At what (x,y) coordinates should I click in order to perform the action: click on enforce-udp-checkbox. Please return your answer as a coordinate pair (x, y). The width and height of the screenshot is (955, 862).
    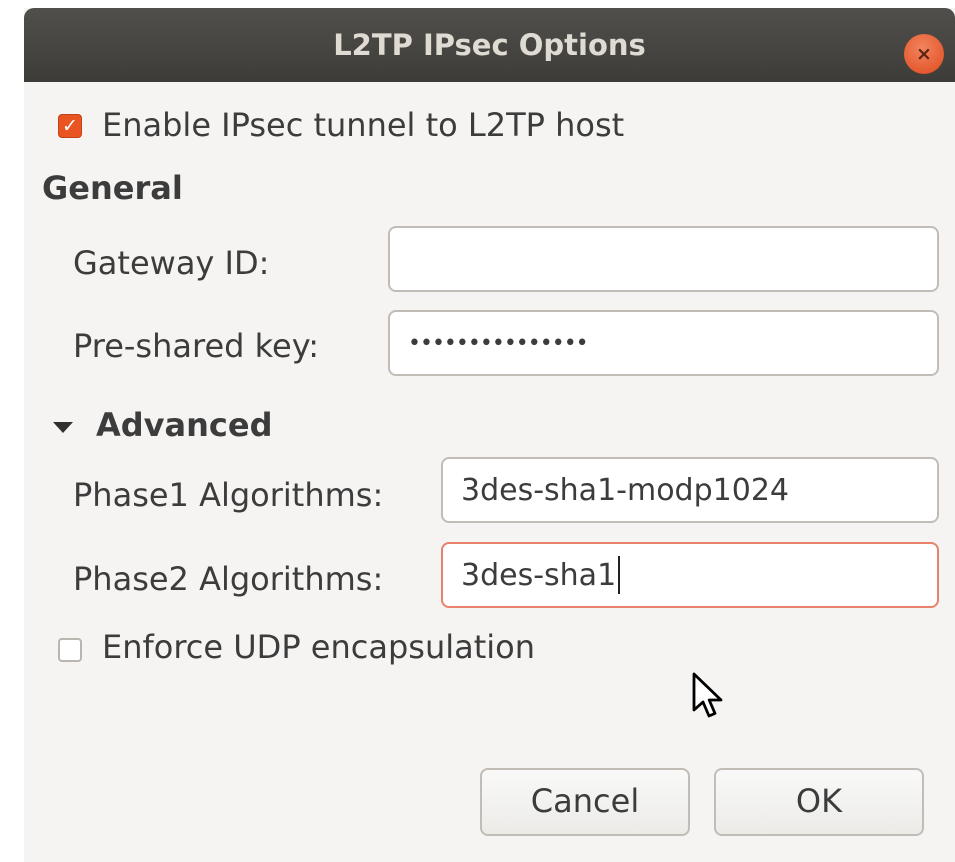
    Looking at the image, I should click on (70, 650).